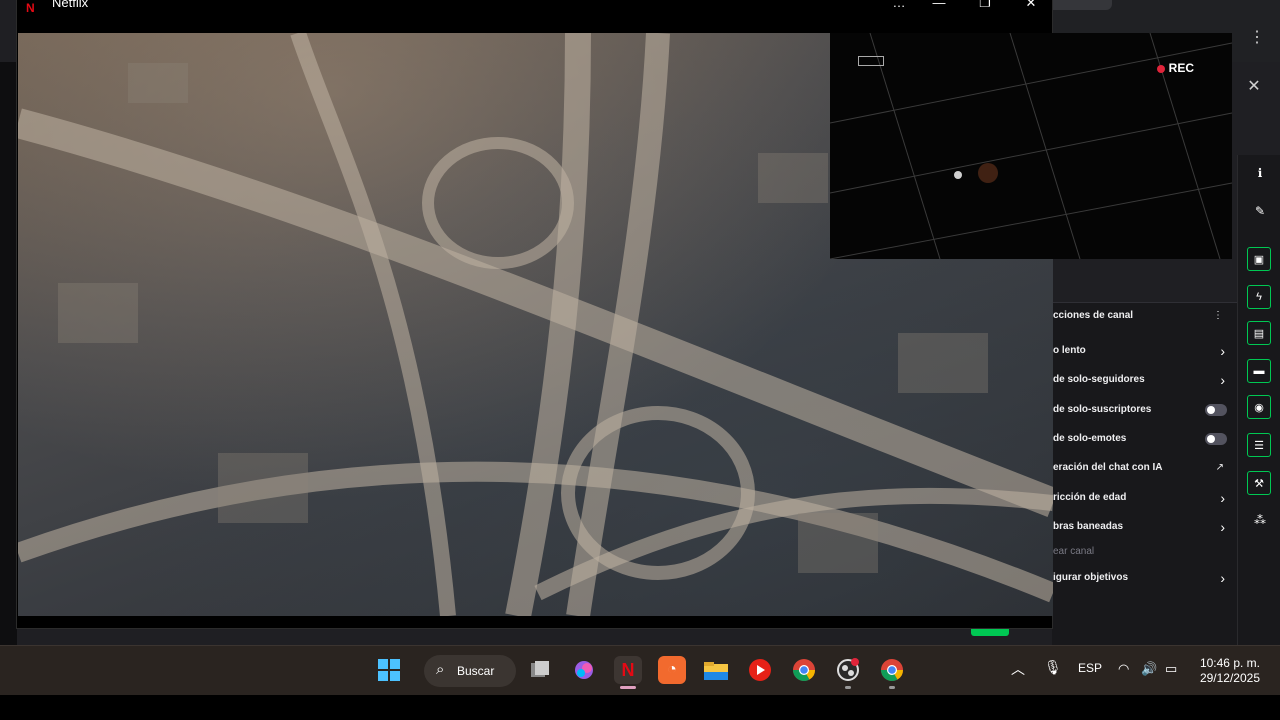  I want to click on chat-bubble-icon: ▬, so click(1259, 371).